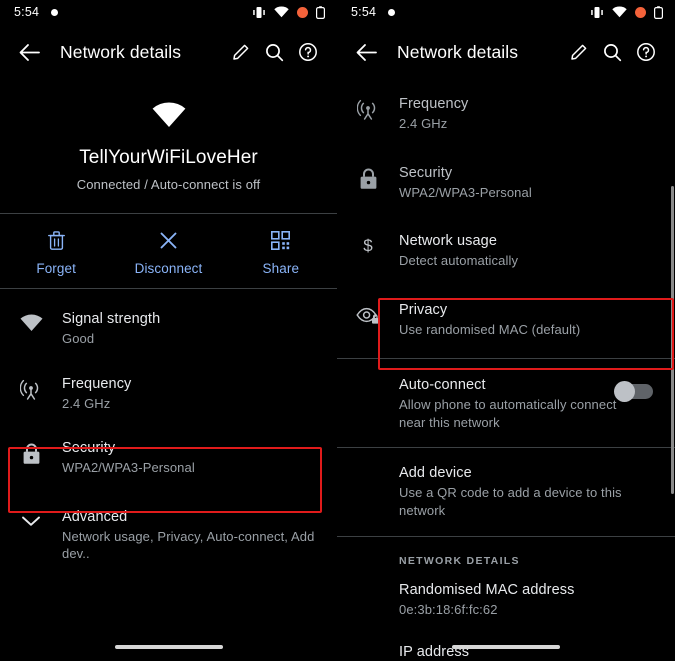  Describe the element at coordinates (487, 590) in the screenshot. I see `detail-title: Randomised MAC address` at that location.